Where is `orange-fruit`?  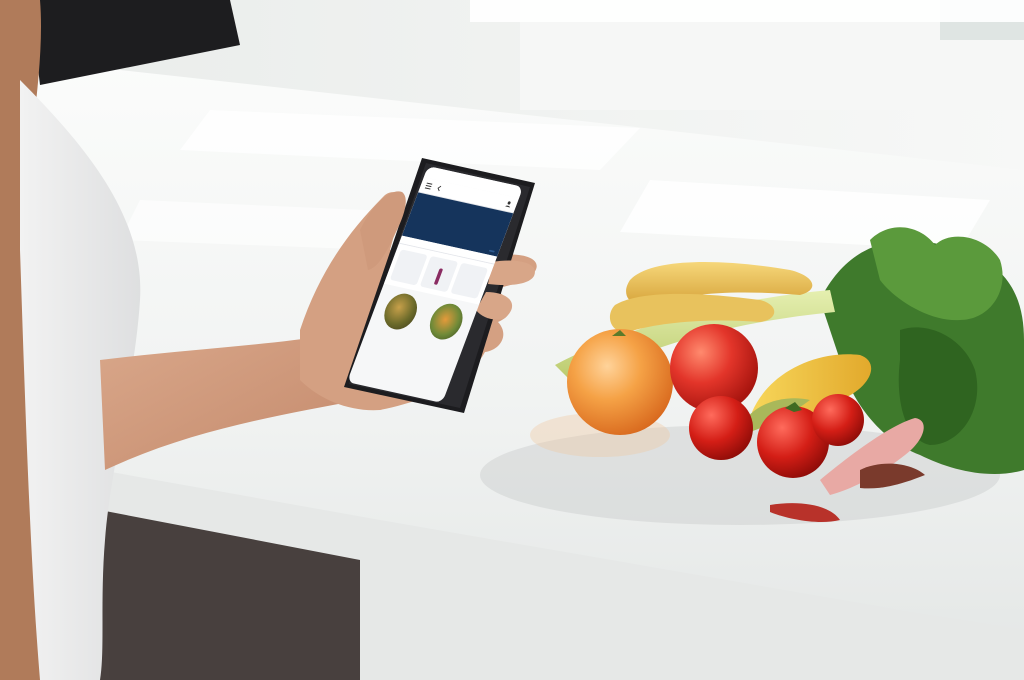
orange-fruit is located at coordinates (620, 382).